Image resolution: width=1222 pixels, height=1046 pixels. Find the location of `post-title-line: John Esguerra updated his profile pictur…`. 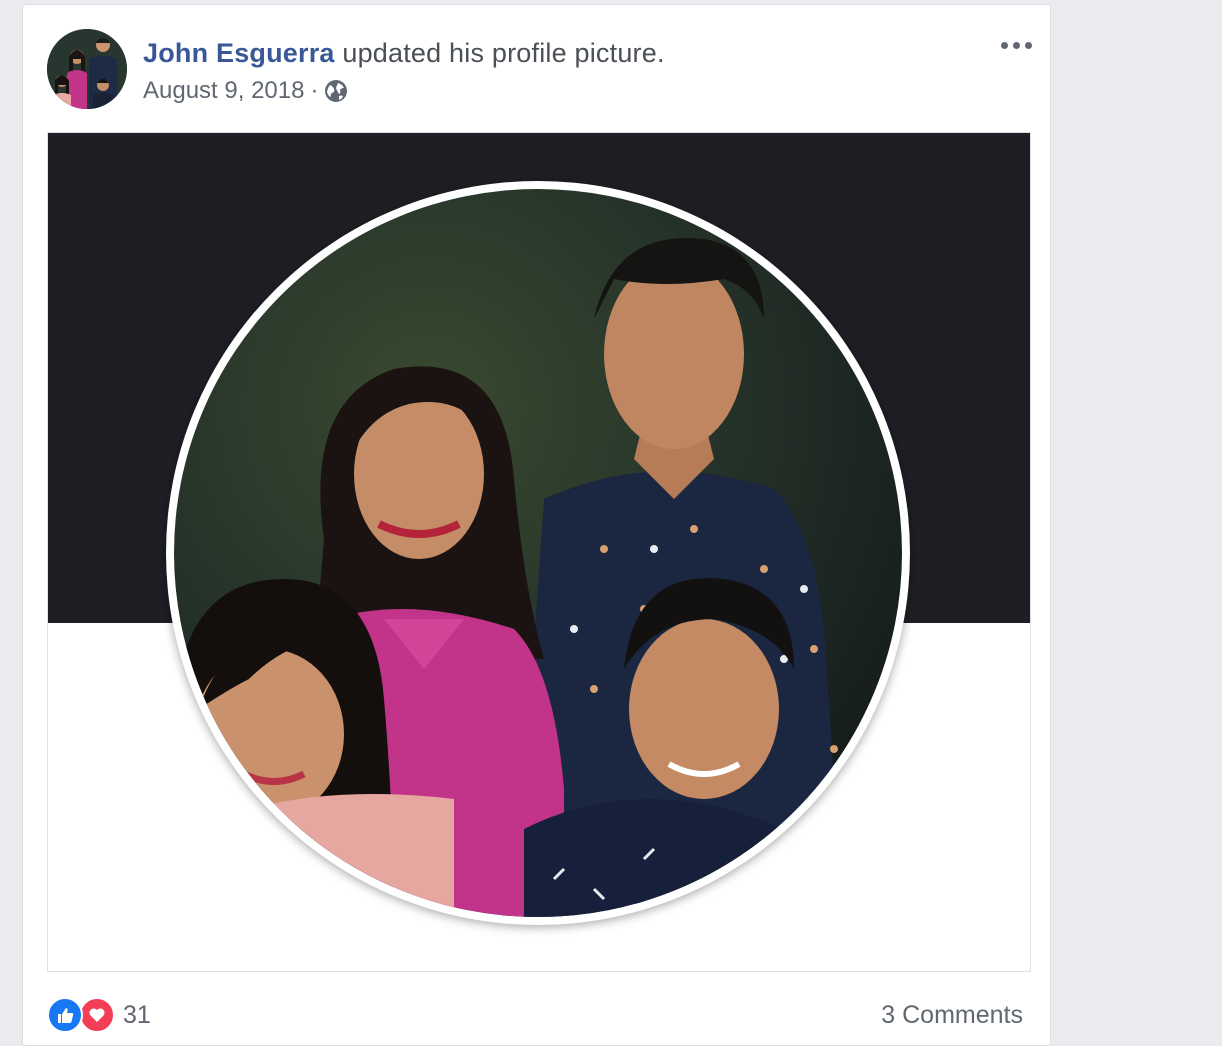

post-title-line: John Esguerra updated his profile pictur… is located at coordinates (404, 53).